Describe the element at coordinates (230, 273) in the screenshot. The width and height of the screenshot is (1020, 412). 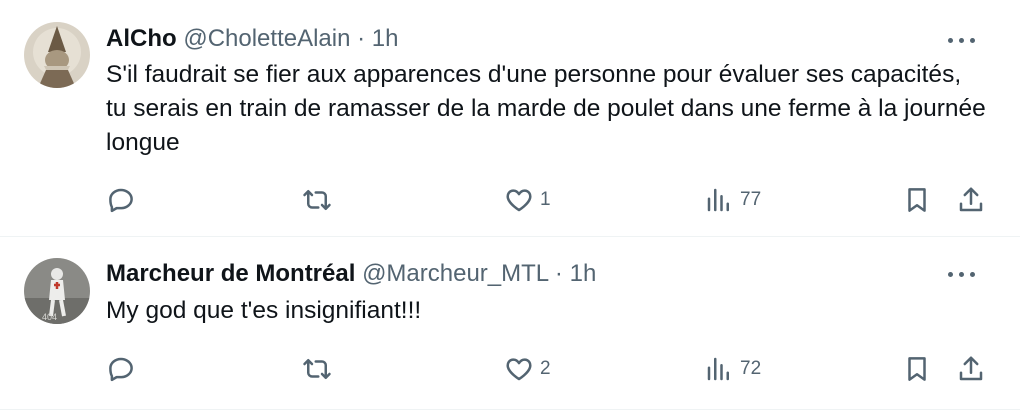
I see `display-name: Marcheur de Montréal` at that location.